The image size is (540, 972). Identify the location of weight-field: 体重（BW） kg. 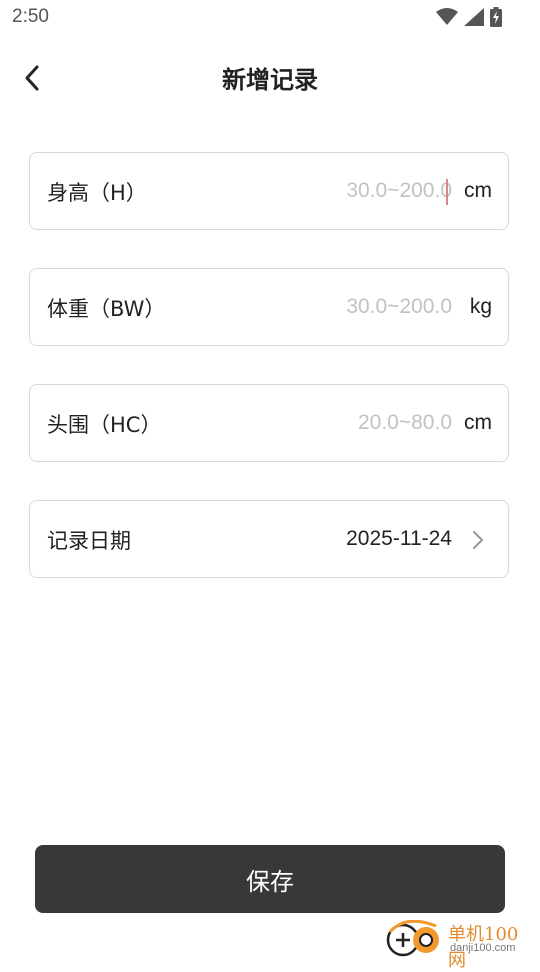
(269, 307).